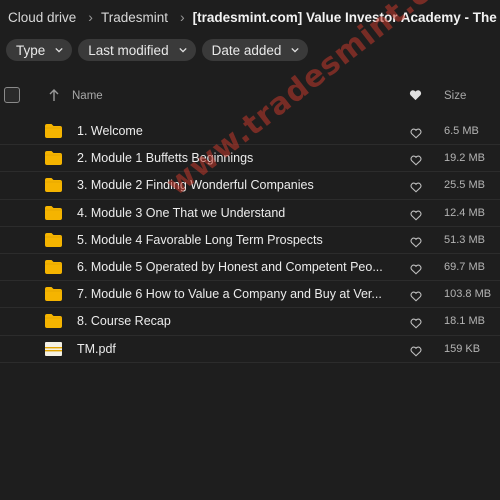 The image size is (500, 500). What do you see at coordinates (464, 158) in the screenshot?
I see `file-size: 19.2 MB` at bounding box center [464, 158].